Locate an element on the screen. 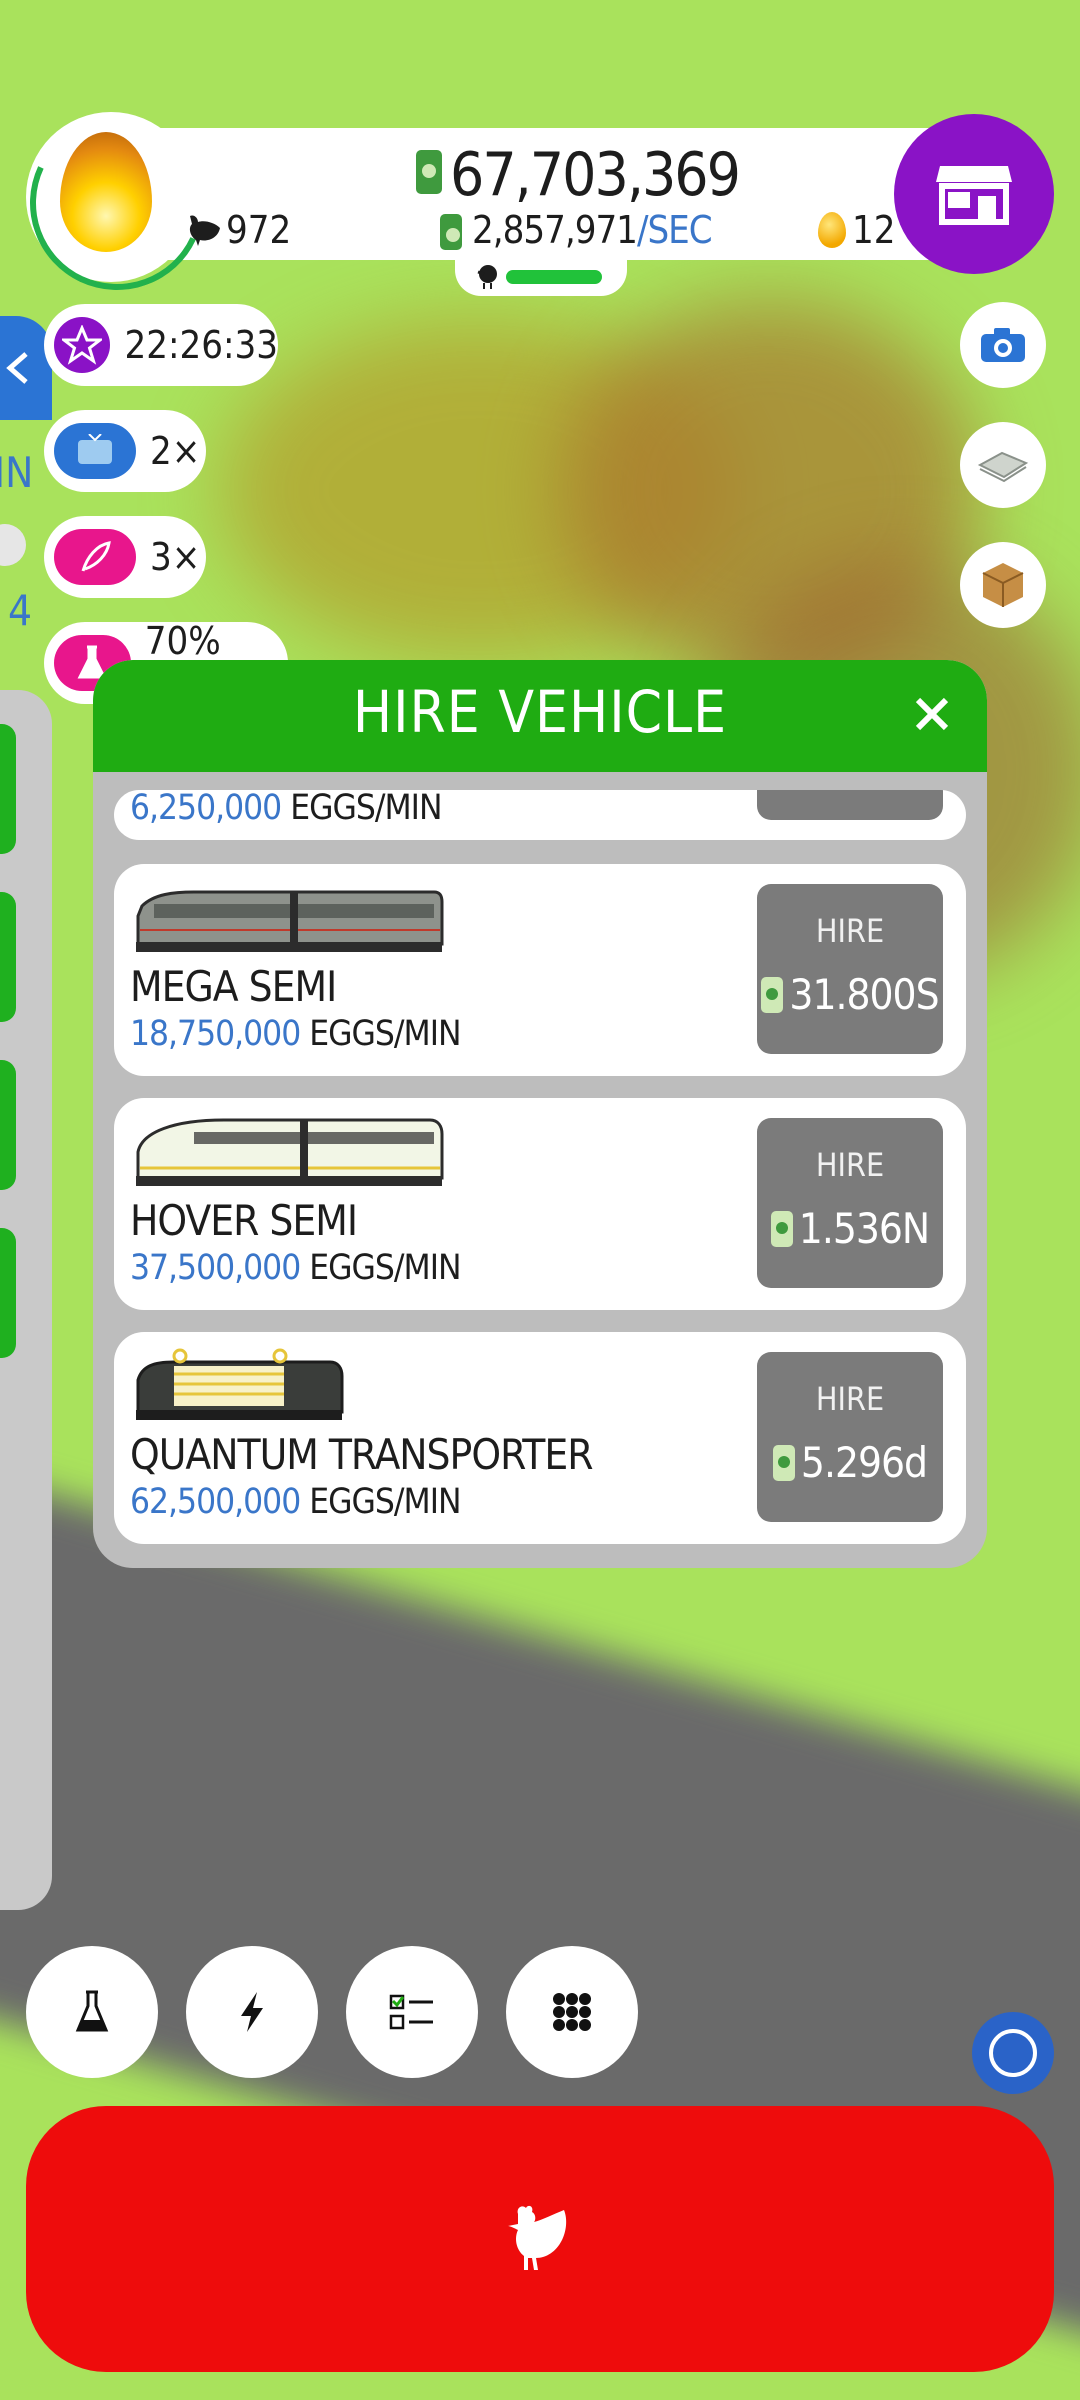  vehicle-rate: 62,500,000 EGGS/MIN is located at coordinates (296, 1502).